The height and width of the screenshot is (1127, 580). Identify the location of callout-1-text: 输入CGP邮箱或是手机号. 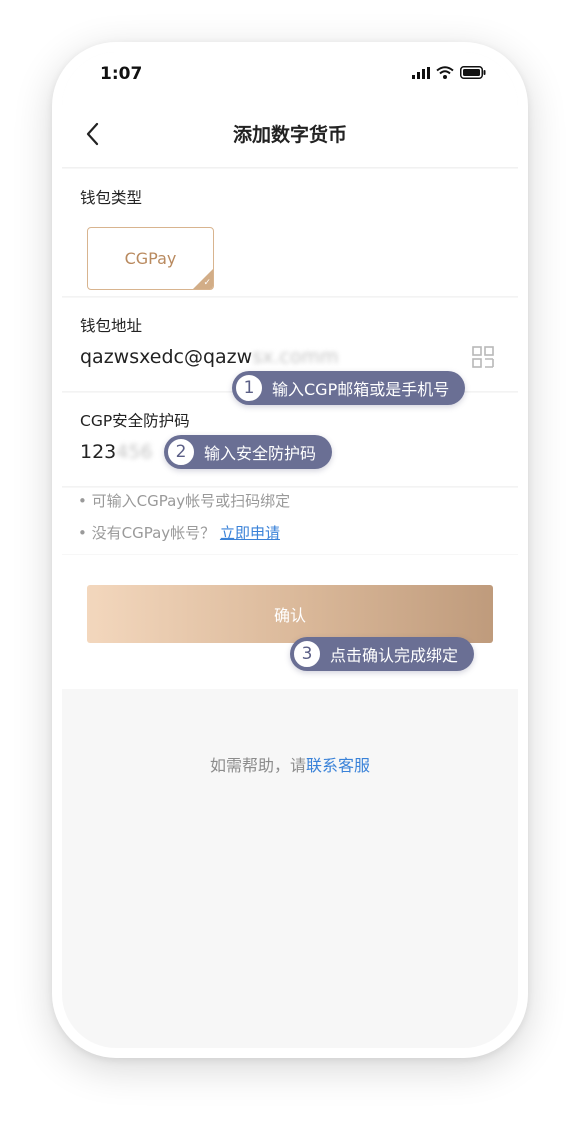
(361, 389).